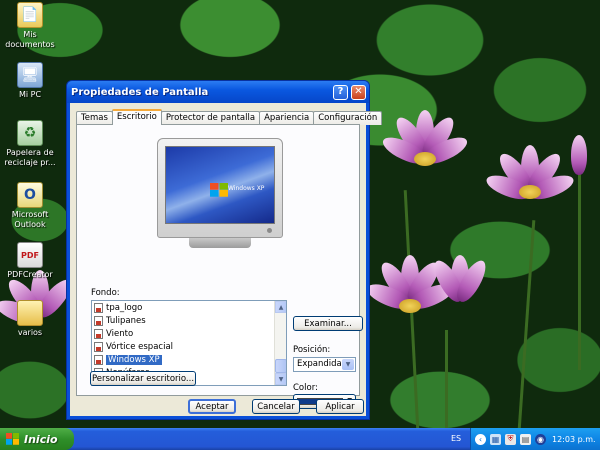 The image size is (600, 450). What do you see at coordinates (94, 118) in the screenshot?
I see `tab-temas: Temas` at bounding box center [94, 118].